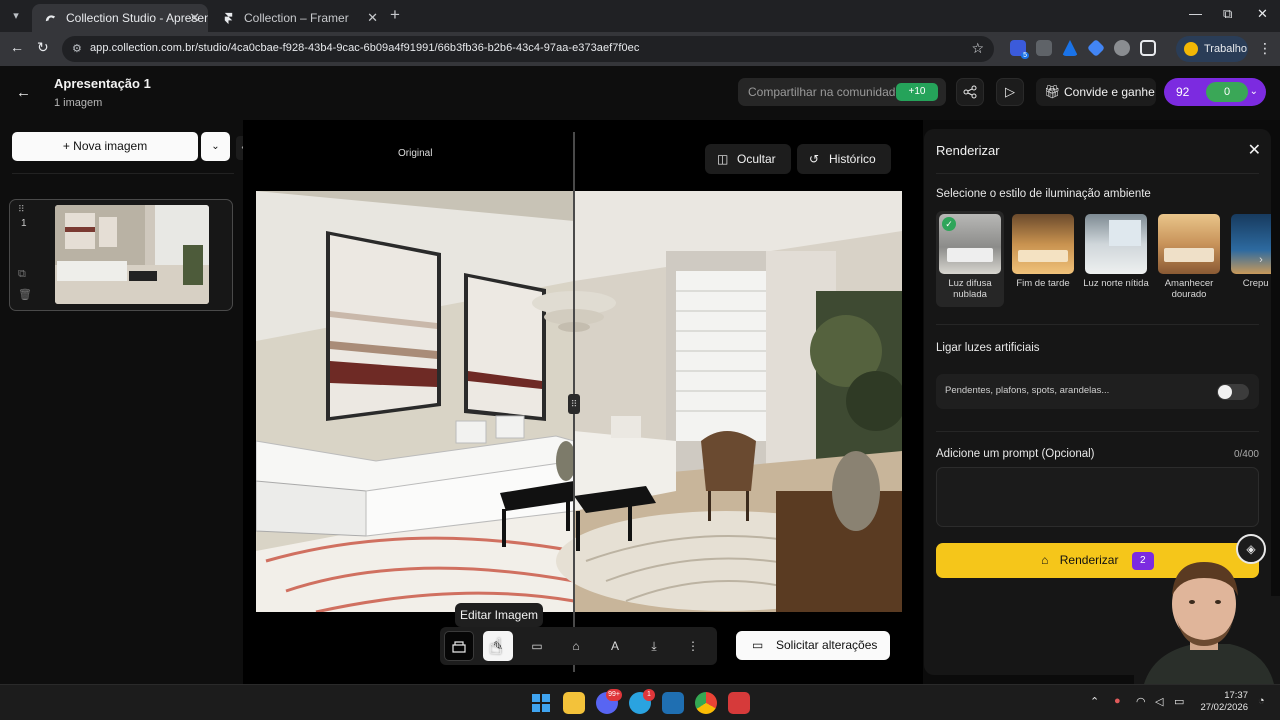 This screenshot has width=1280, height=720. I want to click on restore-icon: ⧉, so click(1227, 14).